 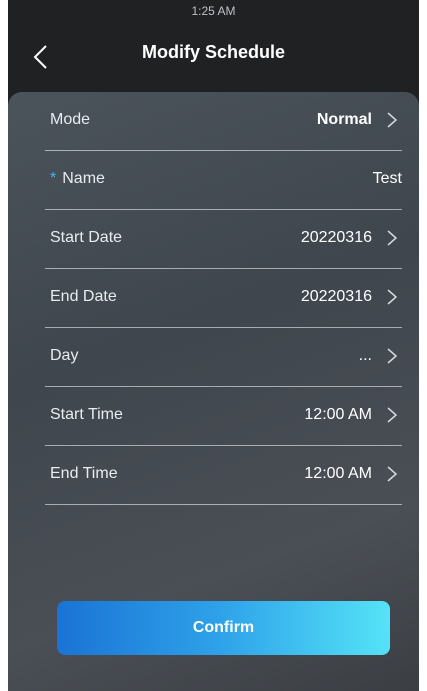 What do you see at coordinates (344, 119) in the screenshot?
I see `mode-value: Normal` at bounding box center [344, 119].